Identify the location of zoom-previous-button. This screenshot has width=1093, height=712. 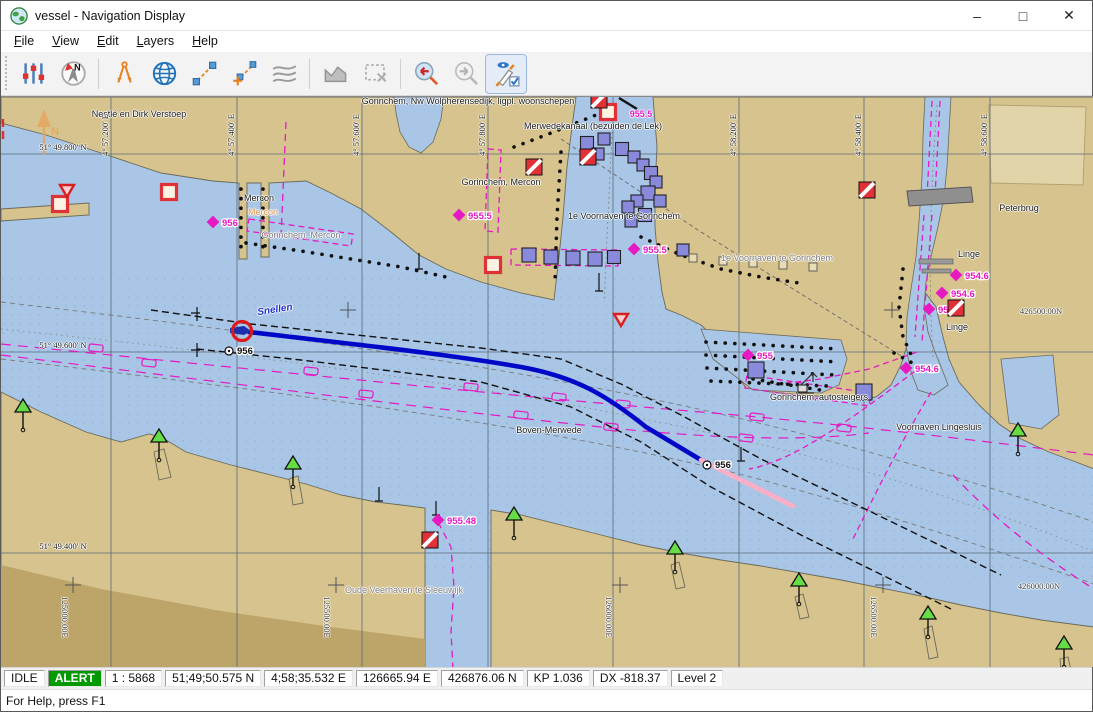
(426, 74).